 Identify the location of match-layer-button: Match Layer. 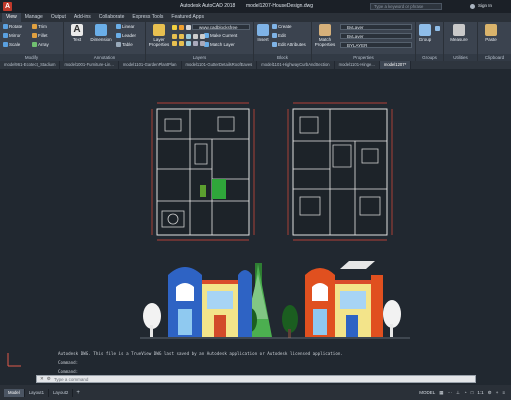
(219, 44).